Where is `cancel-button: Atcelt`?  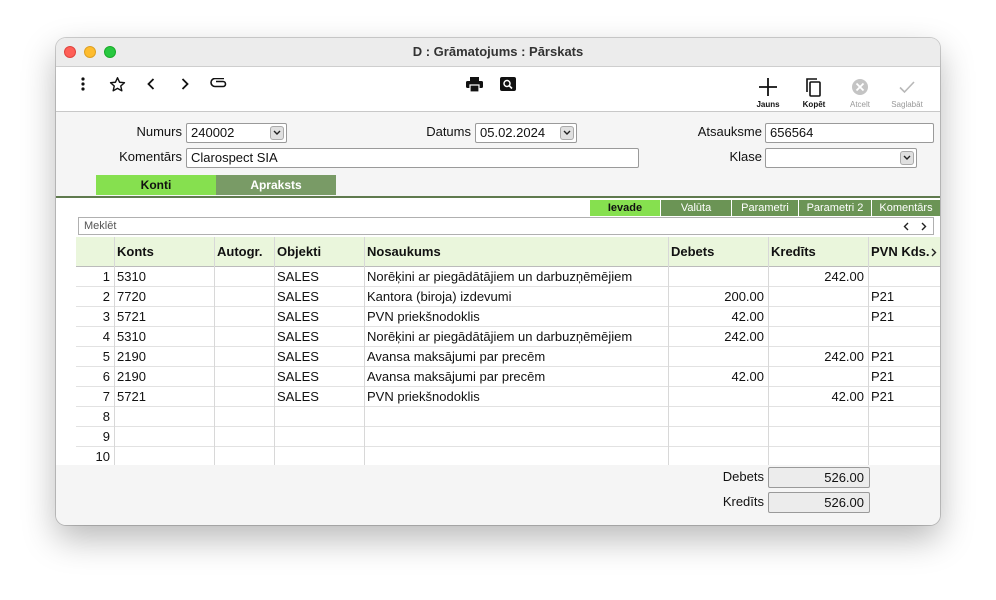
cancel-button: Atcelt is located at coordinates (860, 91).